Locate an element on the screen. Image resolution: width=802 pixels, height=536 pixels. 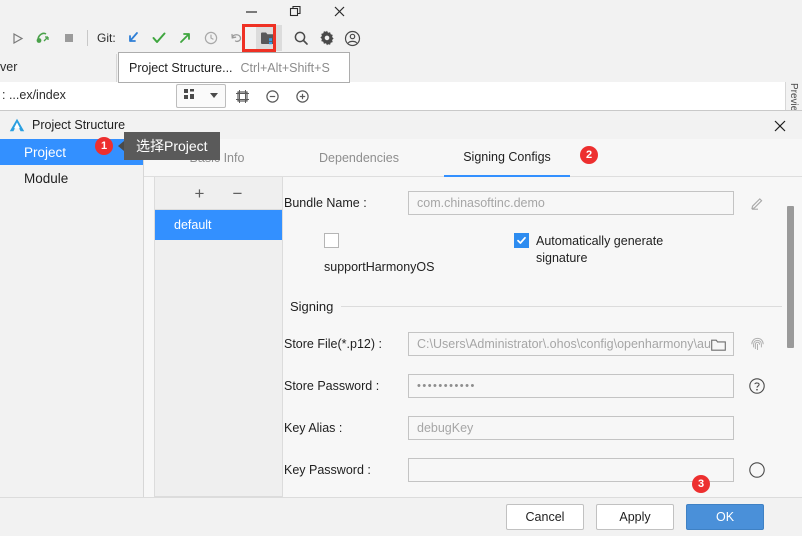
dialog-sidebar: Project Module is located at coordinates (72, 318).